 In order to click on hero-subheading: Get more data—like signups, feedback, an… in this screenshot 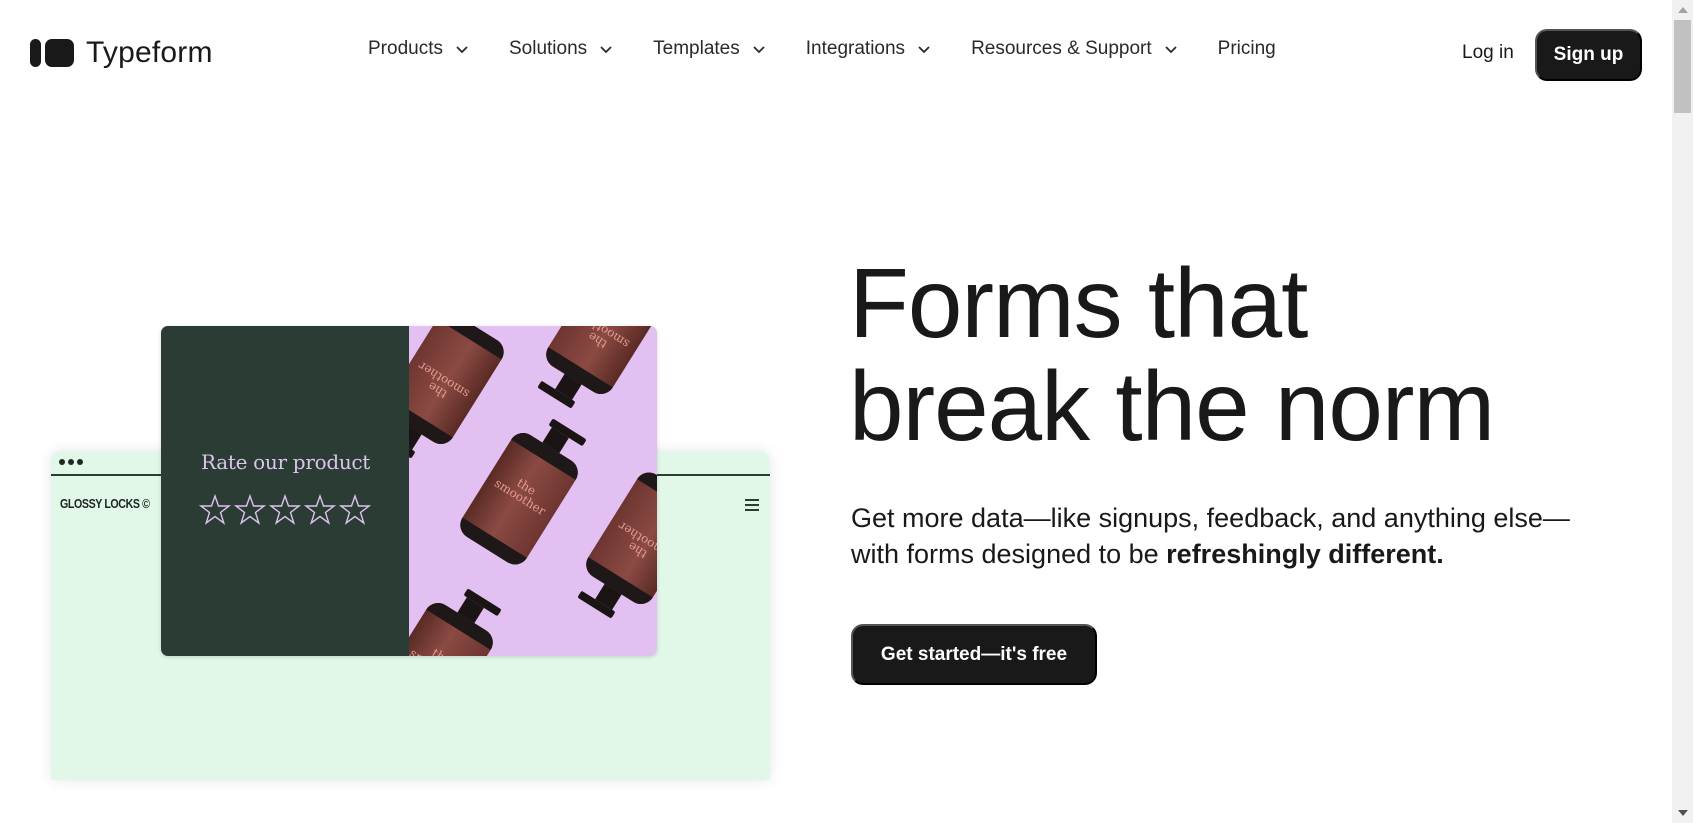, I will do `click(1211, 536)`.